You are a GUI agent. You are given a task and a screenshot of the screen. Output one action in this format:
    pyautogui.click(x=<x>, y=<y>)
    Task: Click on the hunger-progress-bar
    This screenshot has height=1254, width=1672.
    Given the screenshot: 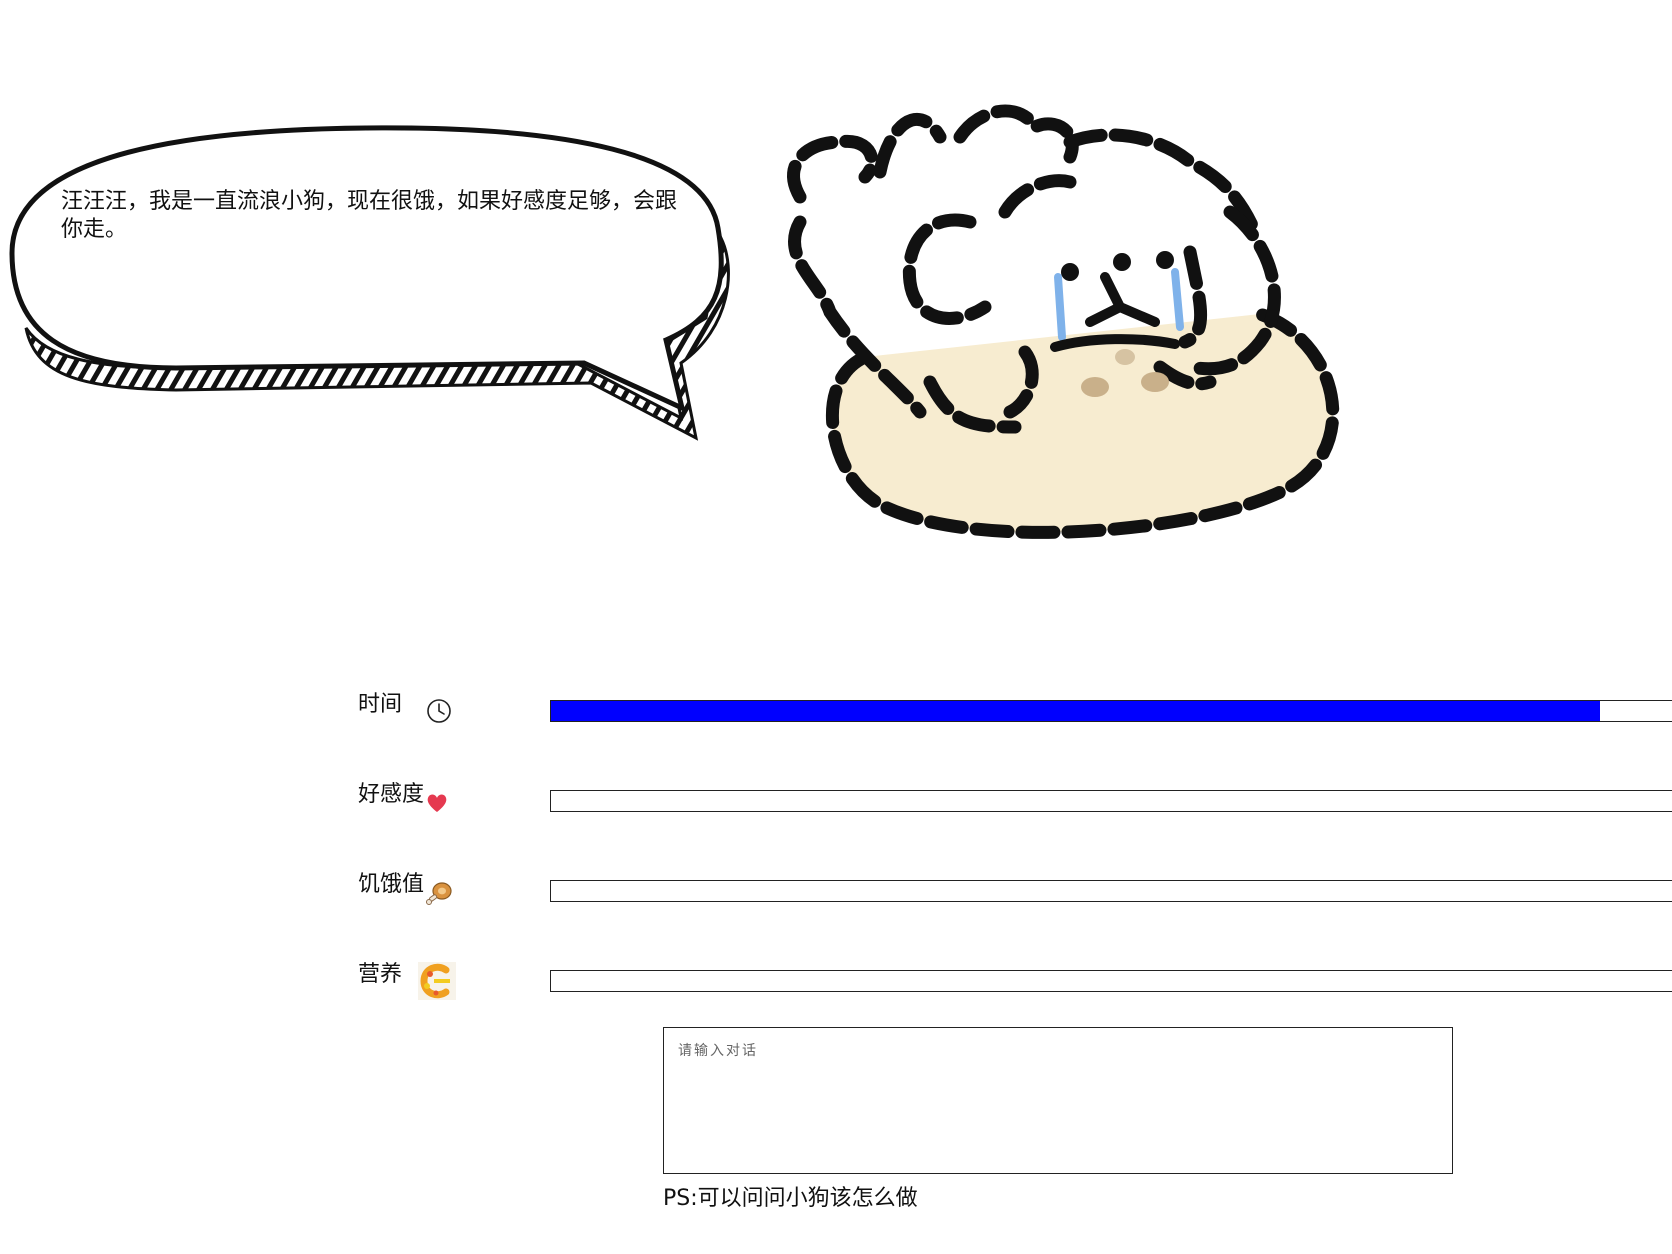 What is the action you would take?
    pyautogui.click(x=1111, y=891)
    